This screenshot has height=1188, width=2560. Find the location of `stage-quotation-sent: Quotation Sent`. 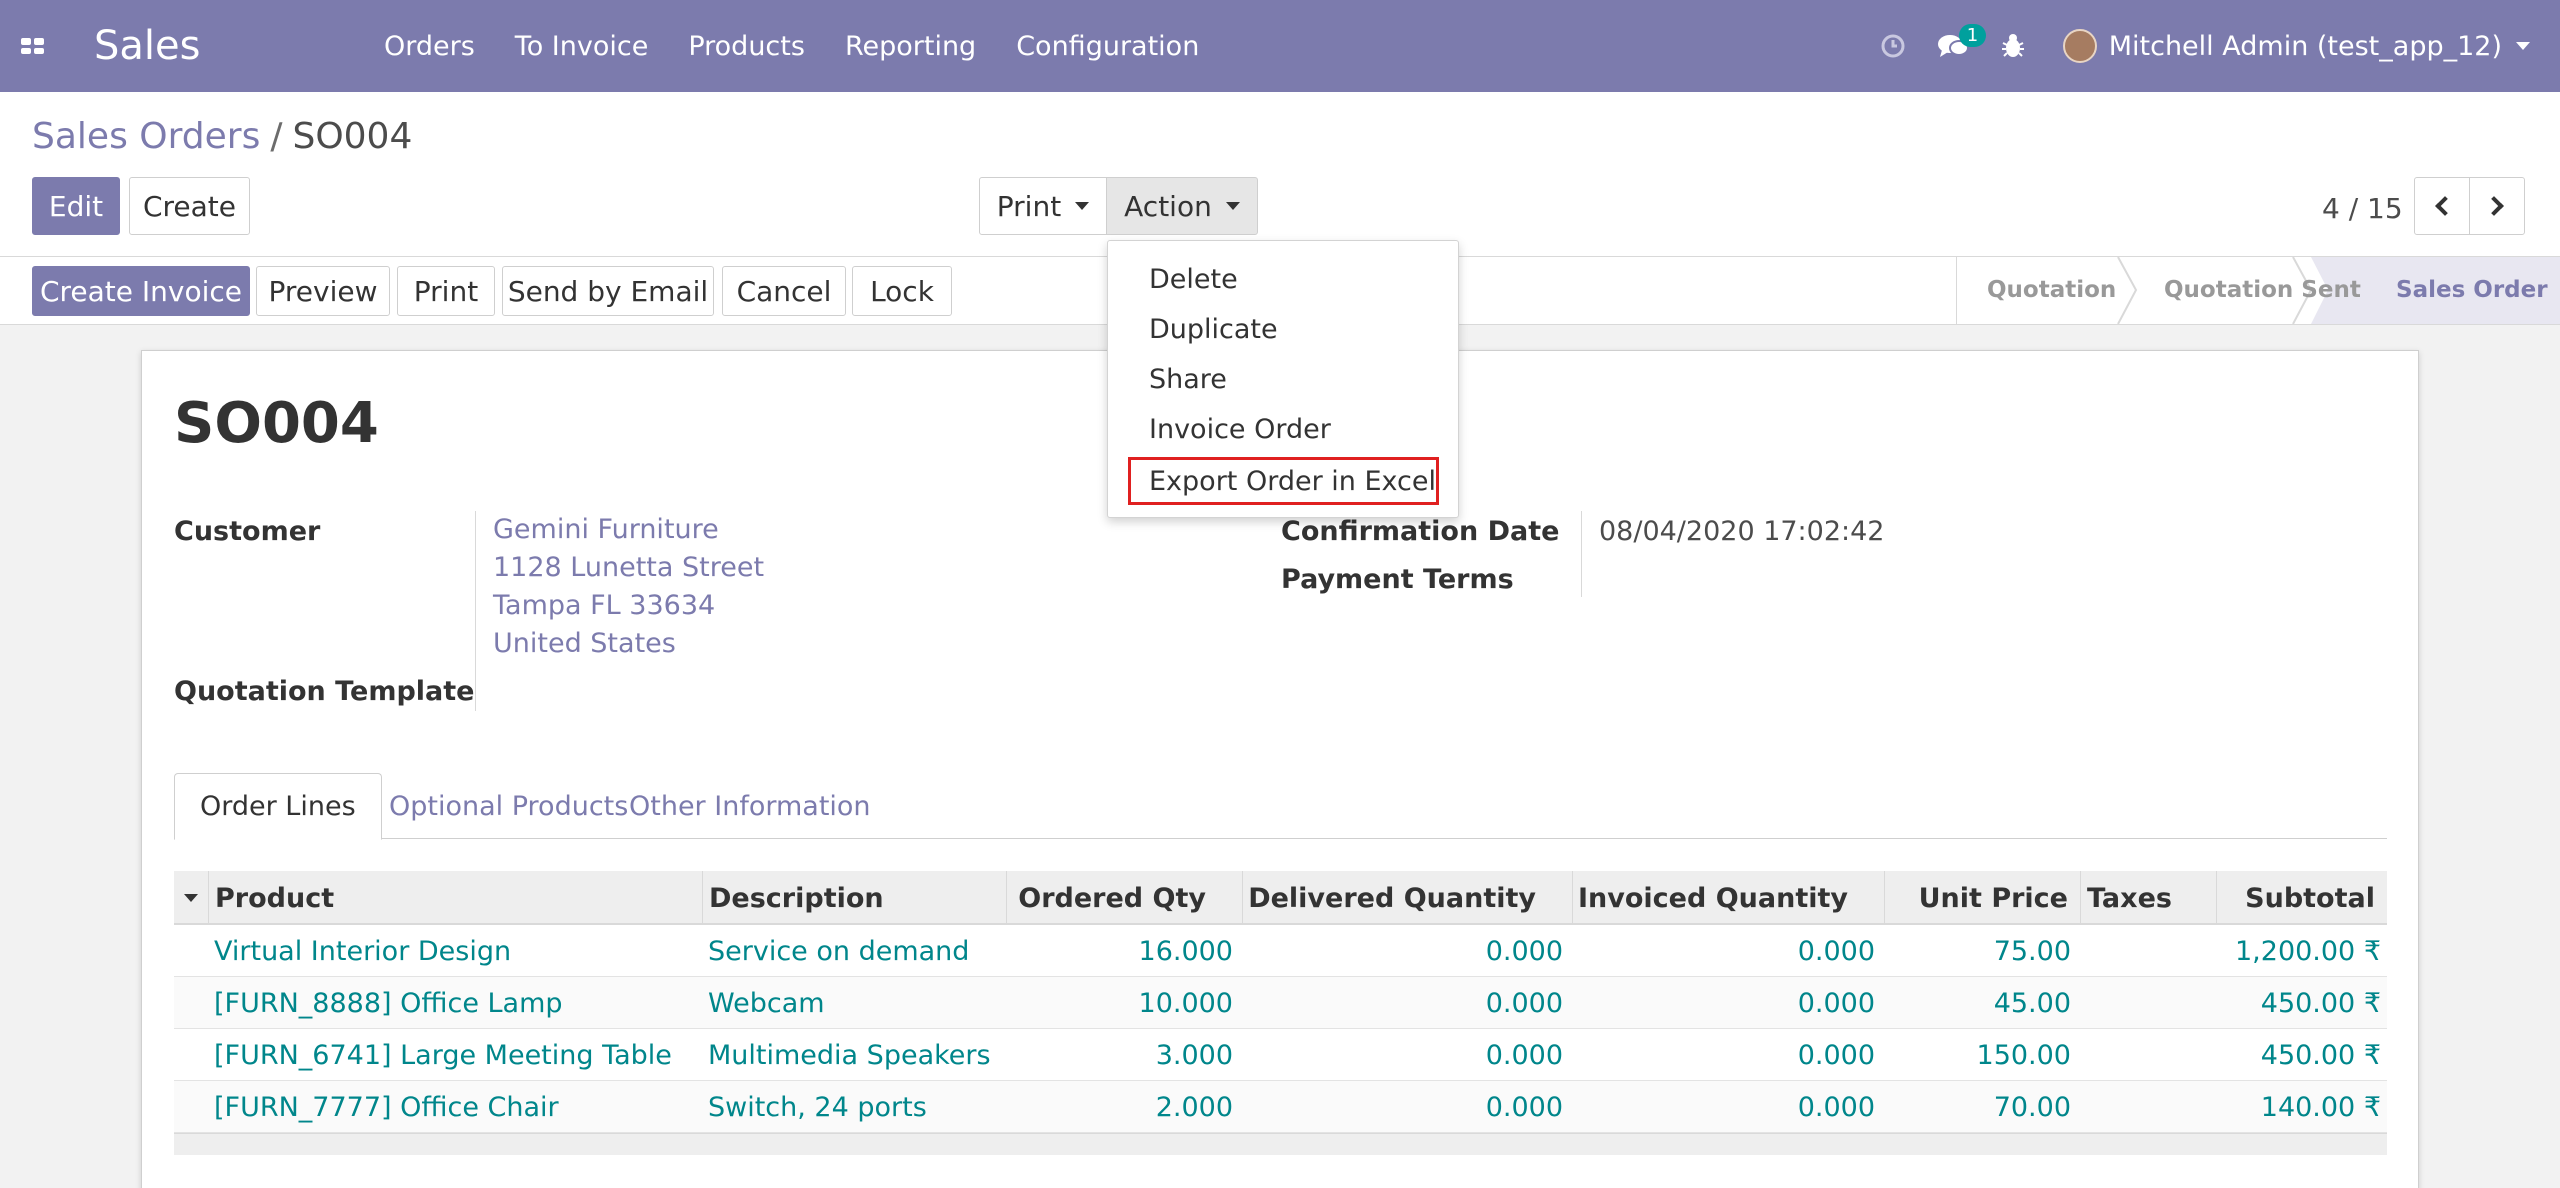

stage-quotation-sent: Quotation Sent is located at coordinates (2262, 290).